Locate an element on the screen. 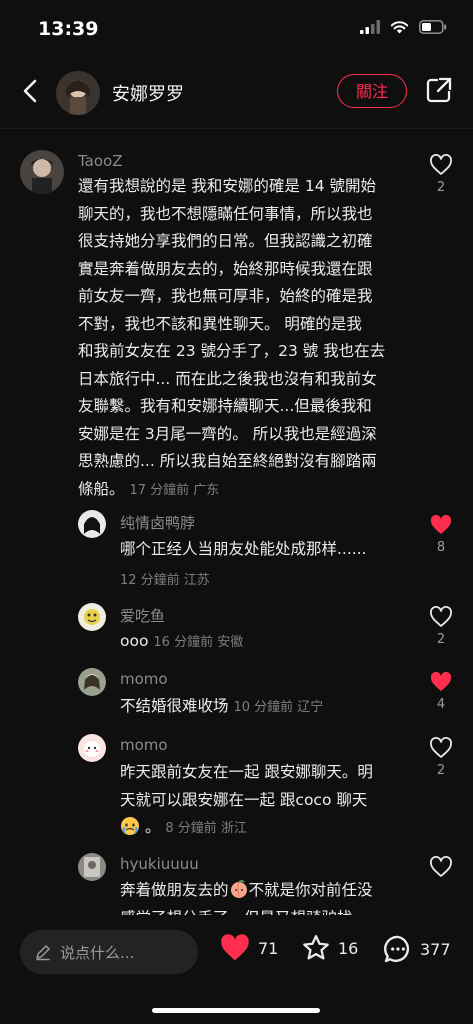 The width and height of the screenshot is (473, 1024). header-divider is located at coordinates (236, 128).